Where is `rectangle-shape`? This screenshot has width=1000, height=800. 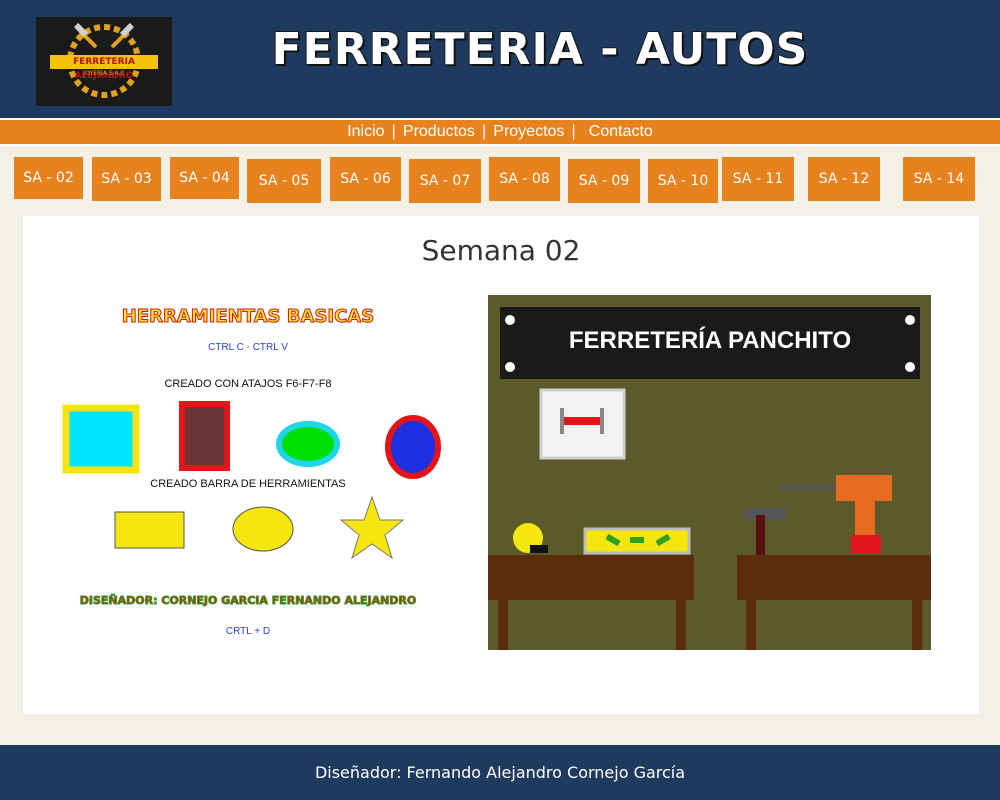
rectangle-shape is located at coordinates (204, 436).